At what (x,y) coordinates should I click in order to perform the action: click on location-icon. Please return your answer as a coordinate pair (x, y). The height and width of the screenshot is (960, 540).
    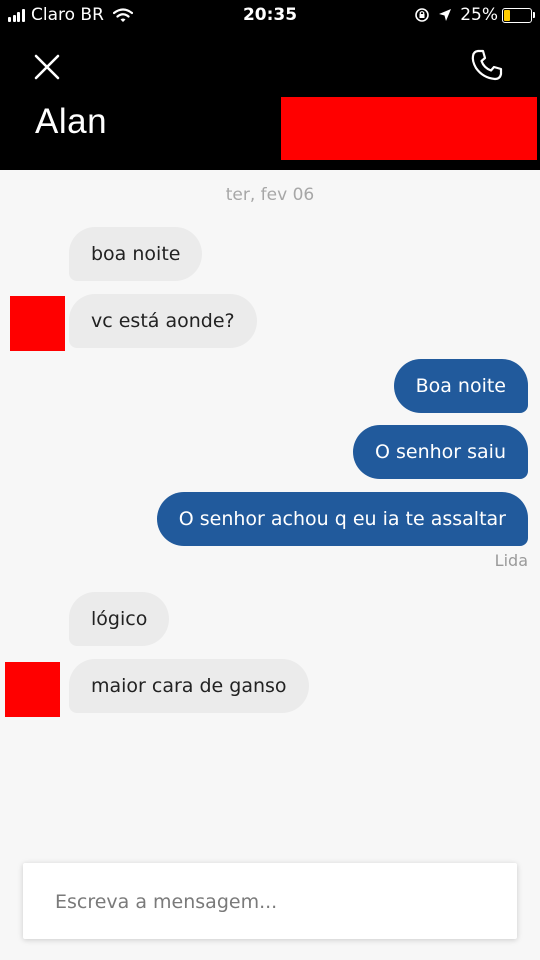
    Looking at the image, I should click on (445, 15).